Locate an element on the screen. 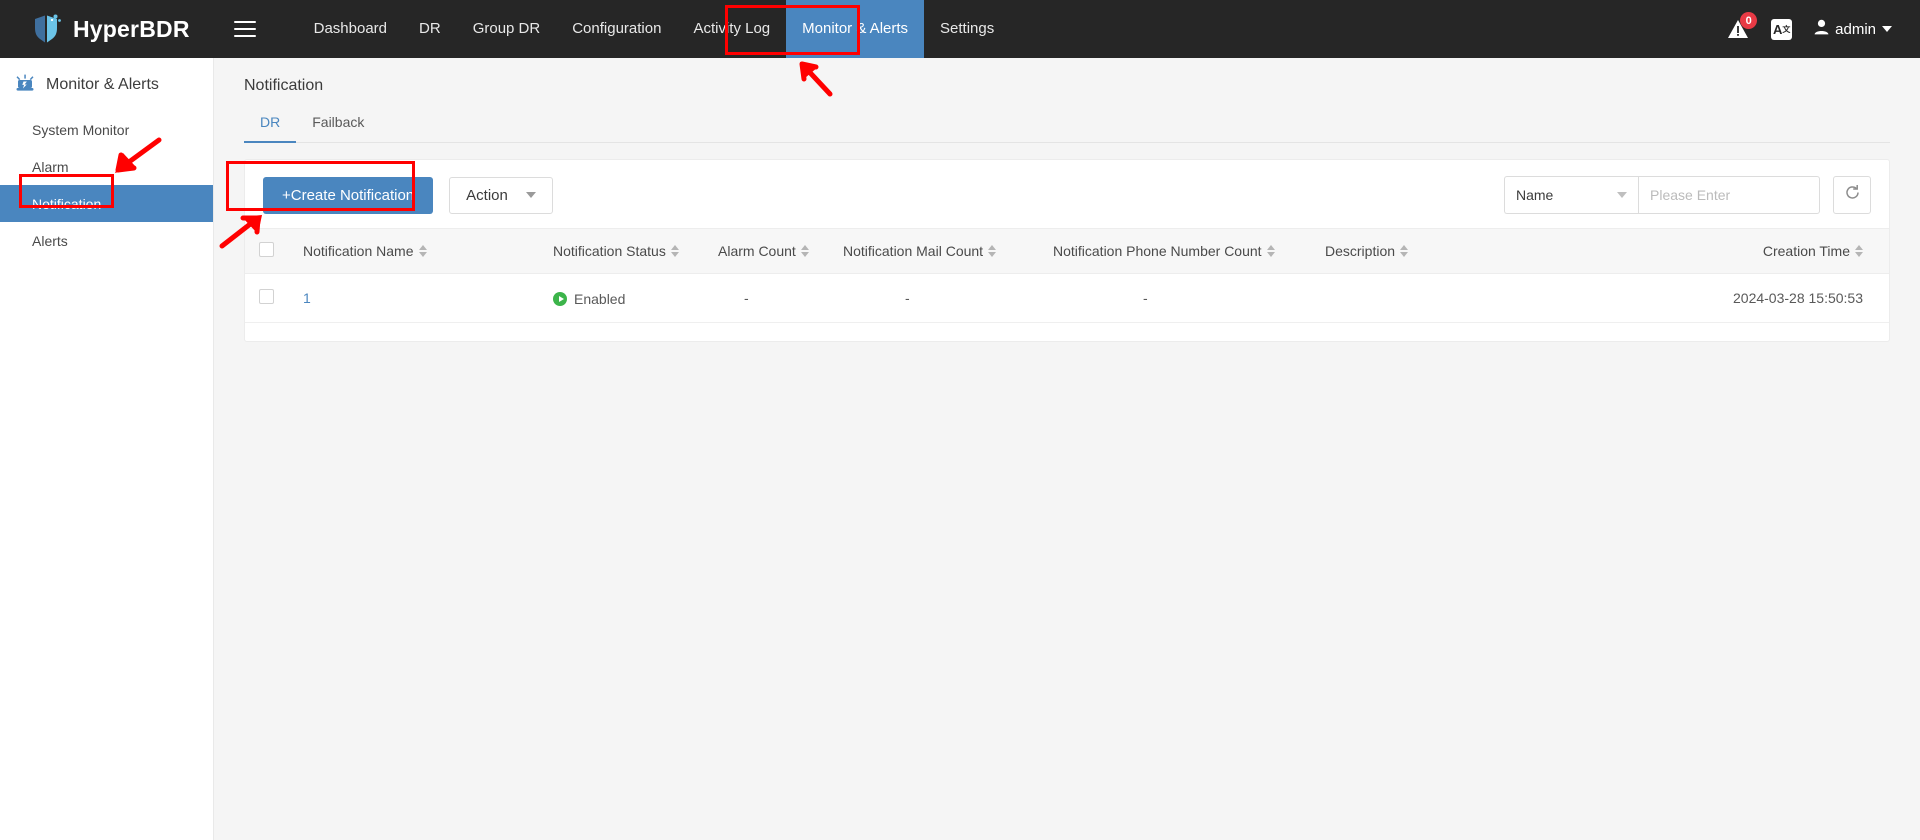  language-switch-icon: A文 is located at coordinates (1782, 29).